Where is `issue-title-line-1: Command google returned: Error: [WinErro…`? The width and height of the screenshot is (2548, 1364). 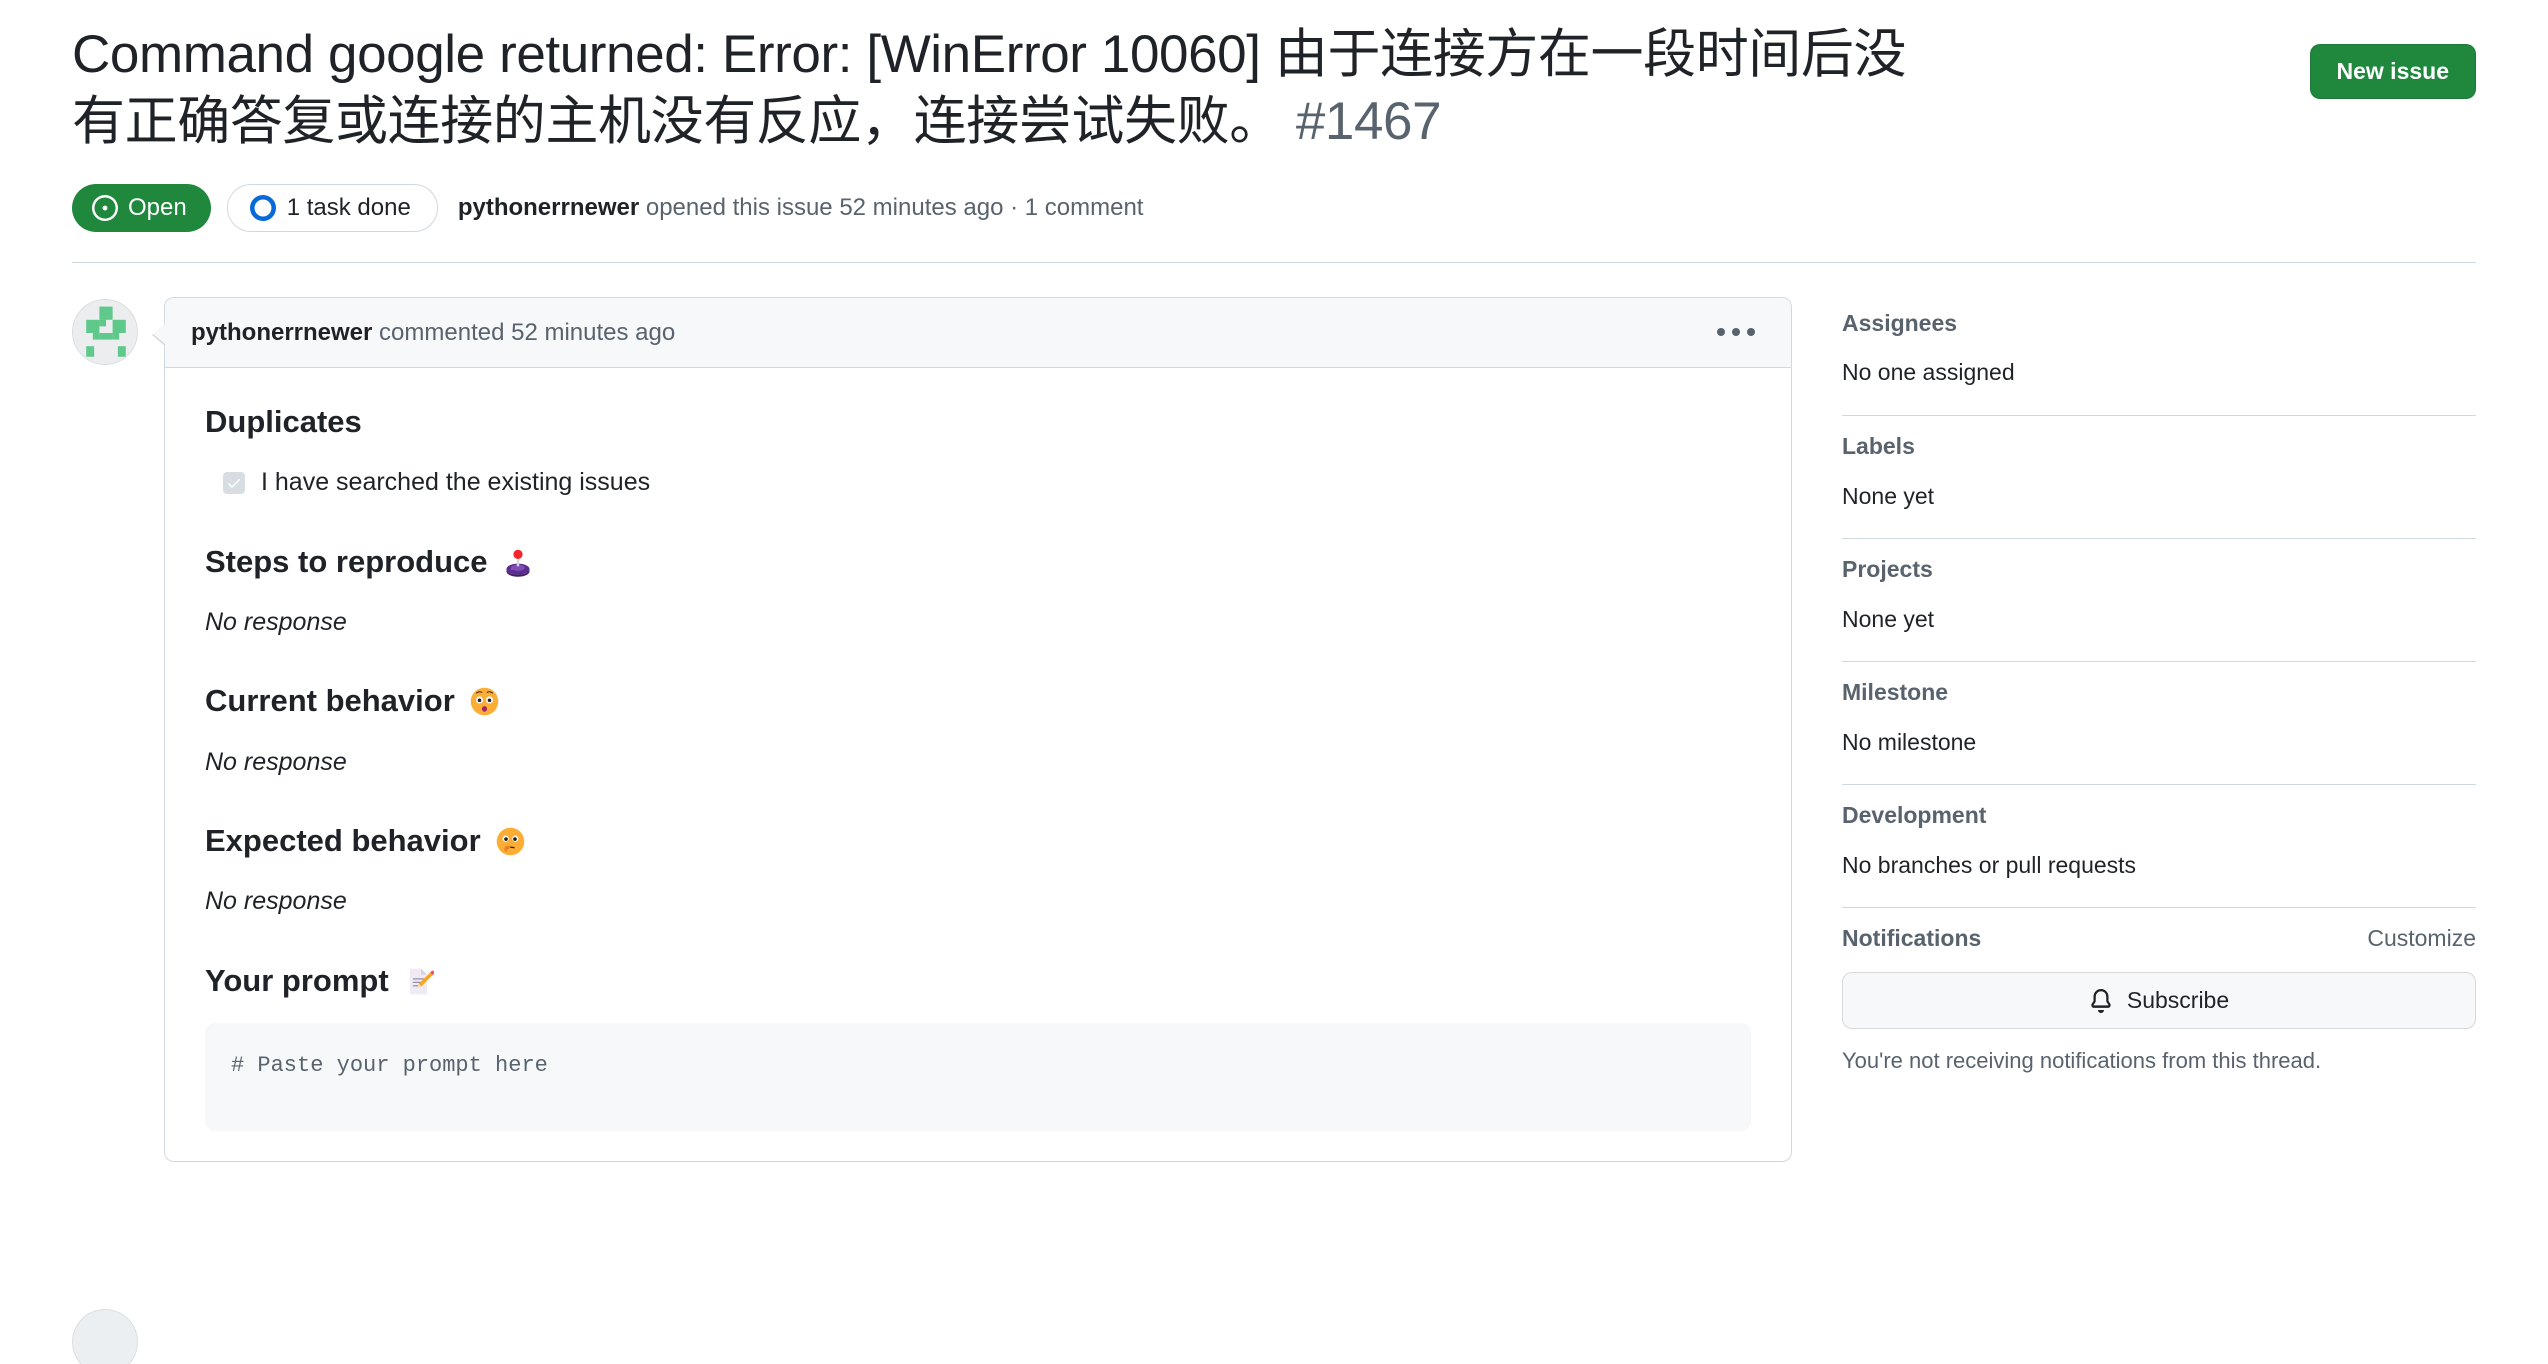 issue-title-line-1: Command google returned: Error: [WinErro… is located at coordinates (989, 54).